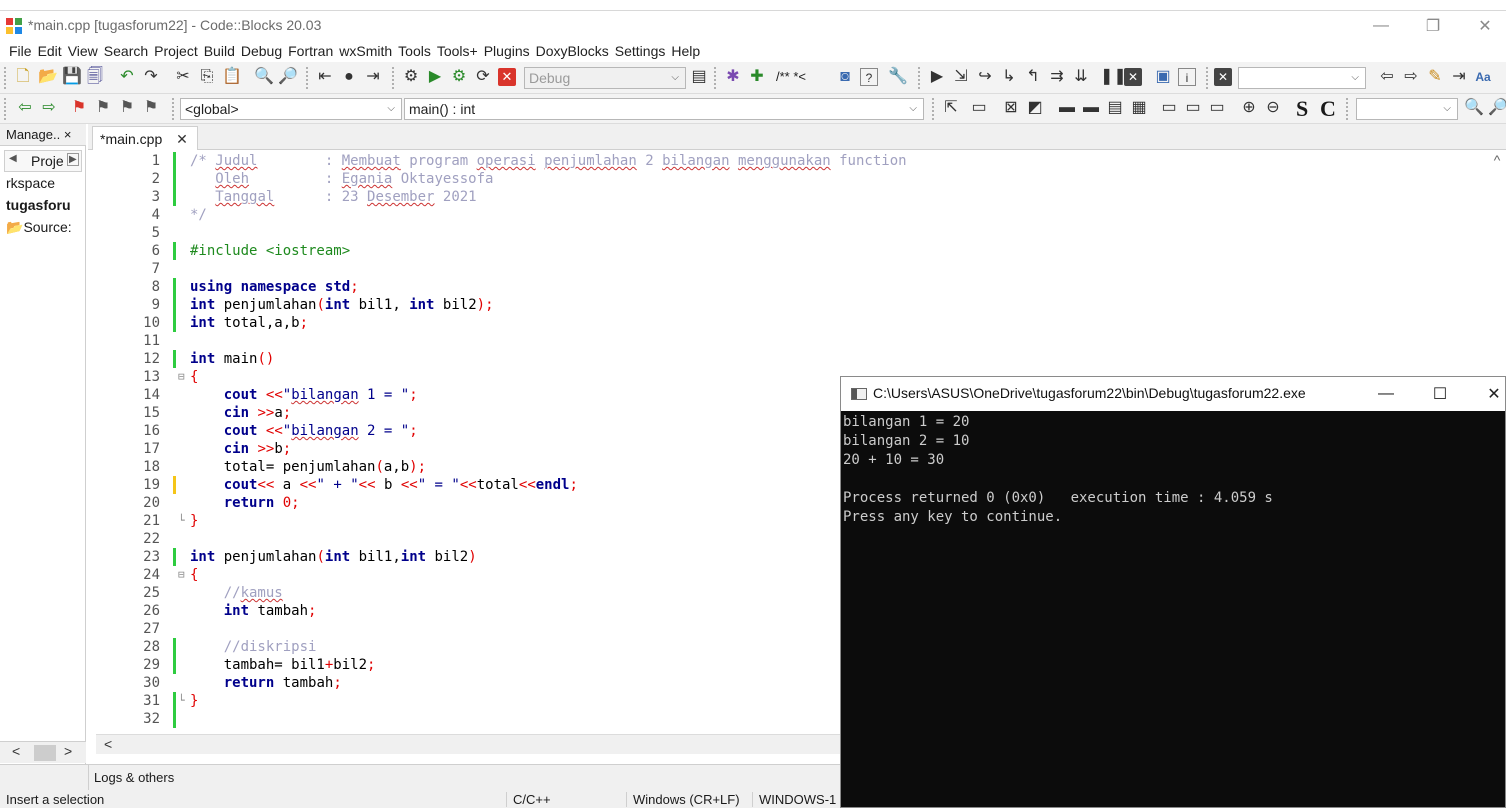 This screenshot has height=808, width=1506. I want to click on toggle-marker-icon: ⚑, so click(79, 108).